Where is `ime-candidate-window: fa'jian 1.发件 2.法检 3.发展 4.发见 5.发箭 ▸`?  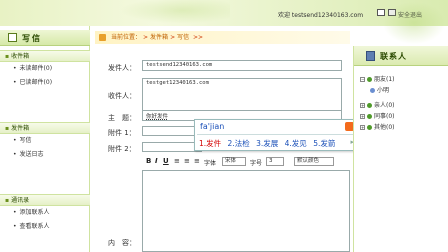 ime-candidate-window: fa'jian 1.发件 2.法检 3.发展 4.发见 5.发箭 ▸ is located at coordinates (276, 135).